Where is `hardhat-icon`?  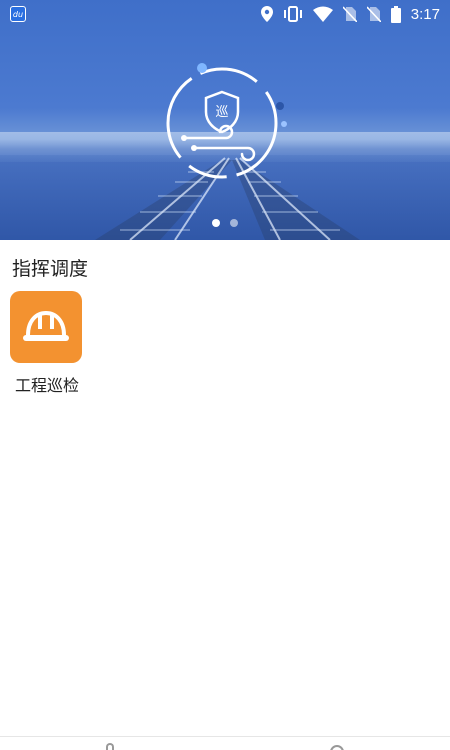
hardhat-icon is located at coordinates (46, 325).